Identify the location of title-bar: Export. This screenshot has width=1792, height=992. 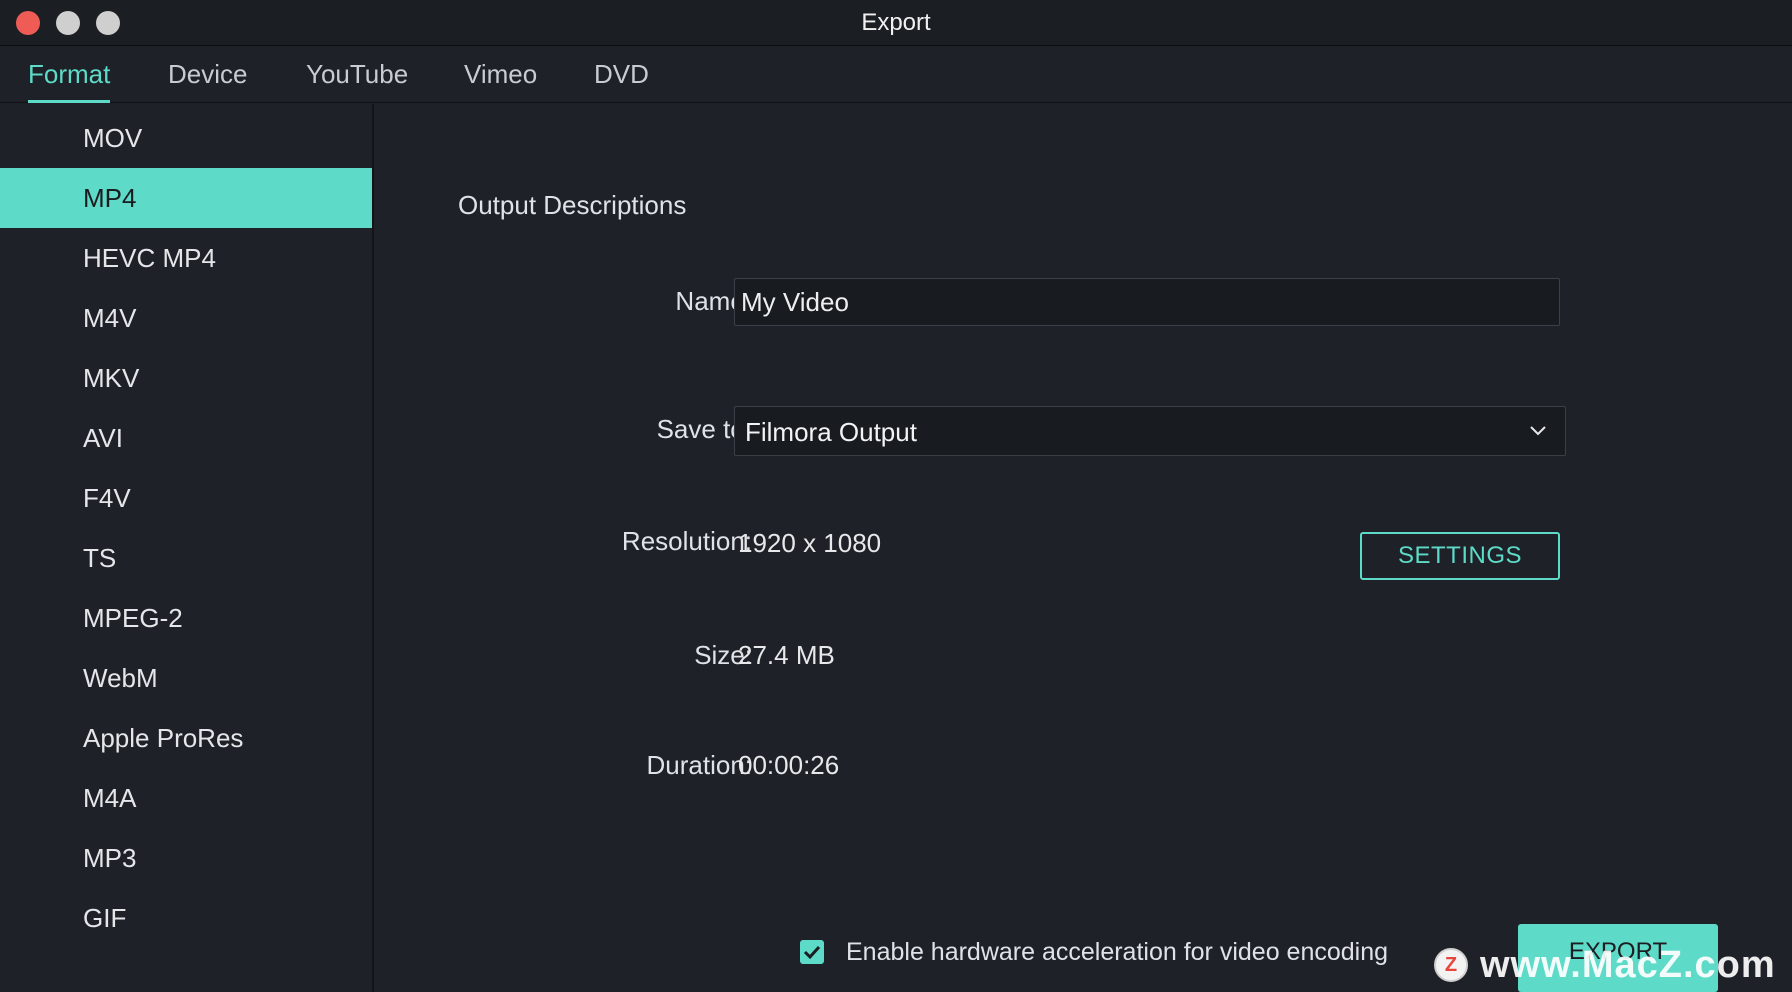
(896, 23).